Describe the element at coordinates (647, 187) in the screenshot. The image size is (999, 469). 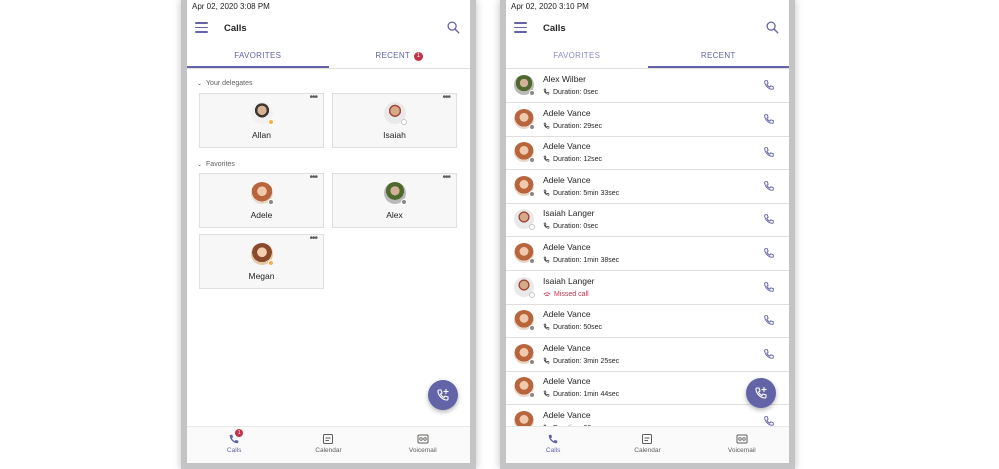
I see `call-history-row: Adele Vance Duration: 5min 33sec` at that location.